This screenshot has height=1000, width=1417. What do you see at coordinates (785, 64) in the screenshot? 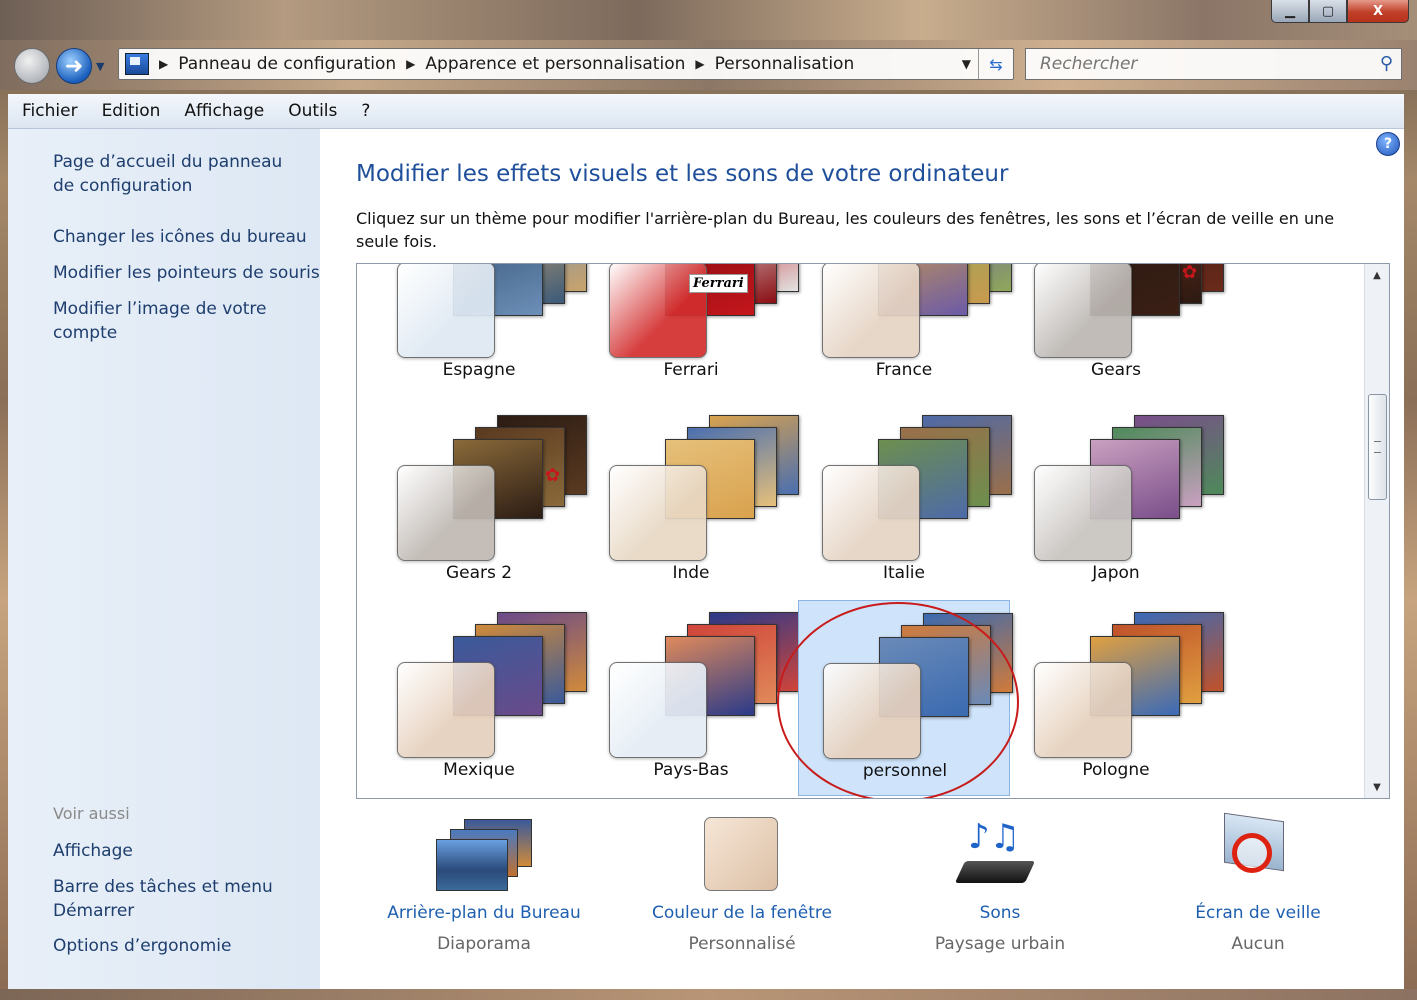
I see `breadcrumb-personalization: Personnalisation` at bounding box center [785, 64].